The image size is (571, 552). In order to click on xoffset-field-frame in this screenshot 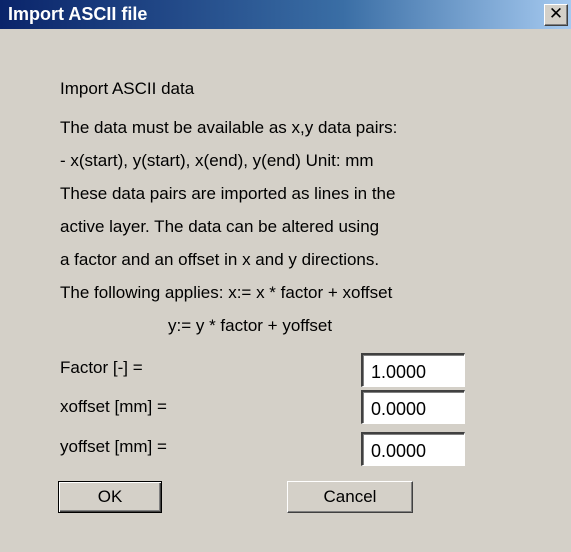, I will do `click(413, 407)`.